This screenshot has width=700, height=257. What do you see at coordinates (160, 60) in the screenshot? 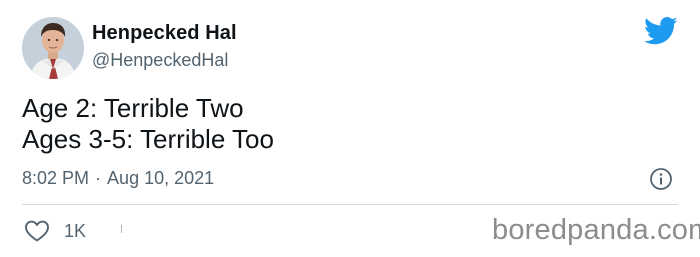
I see `user-handle: @HenpeckedHal` at bounding box center [160, 60].